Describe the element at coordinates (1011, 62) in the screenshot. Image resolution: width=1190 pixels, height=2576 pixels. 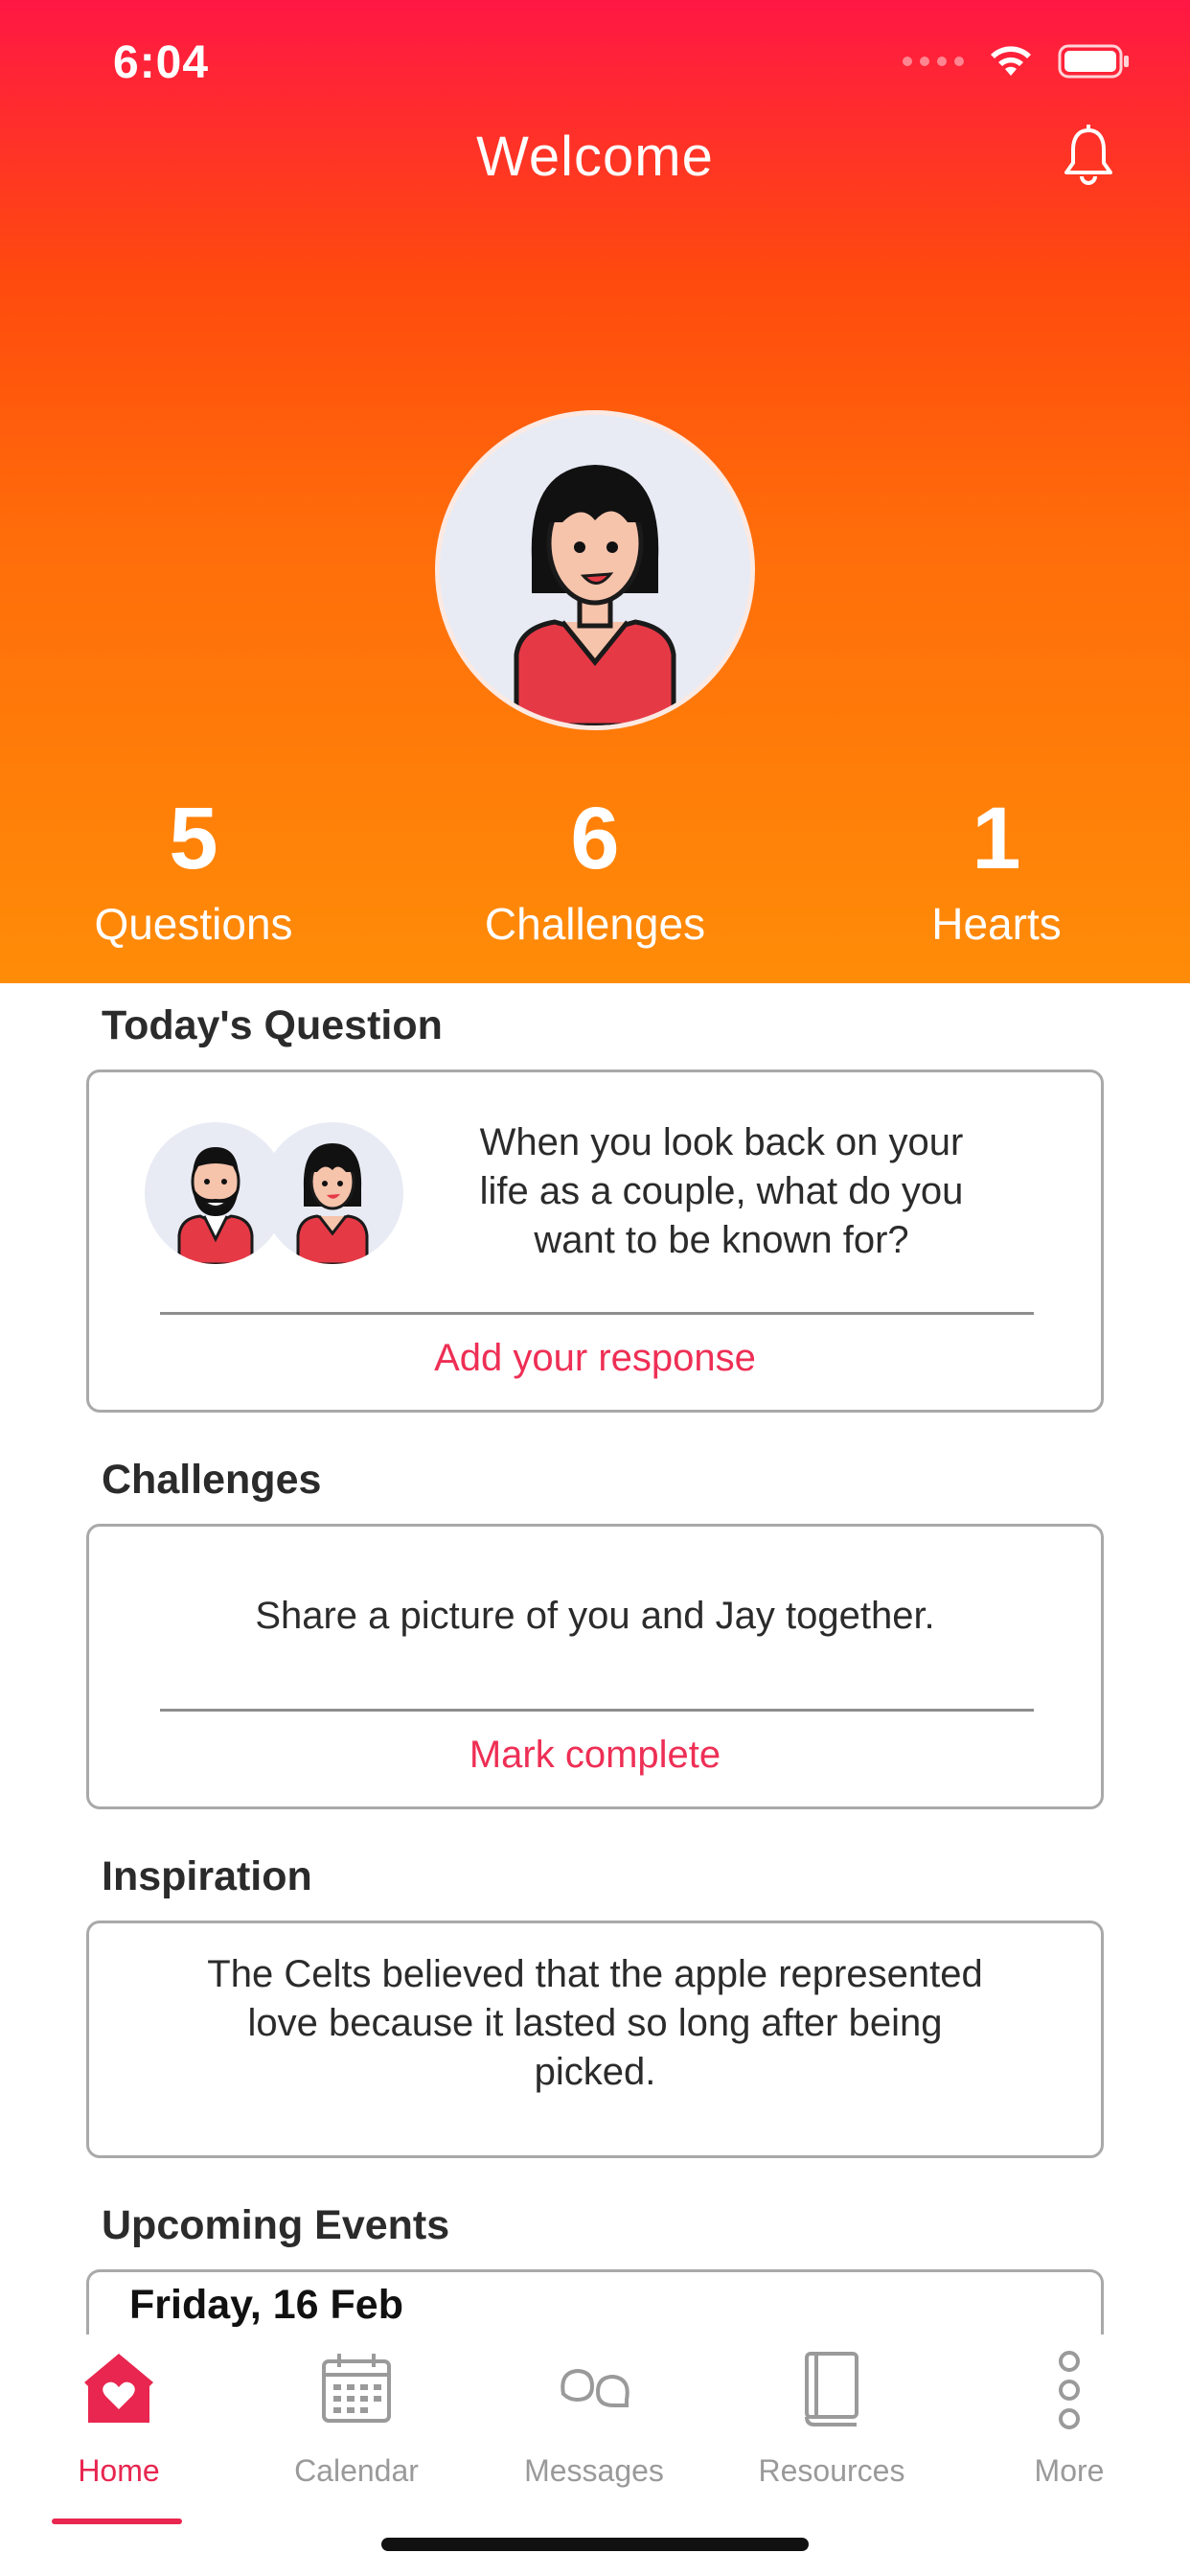
I see `wifi-icon` at that location.